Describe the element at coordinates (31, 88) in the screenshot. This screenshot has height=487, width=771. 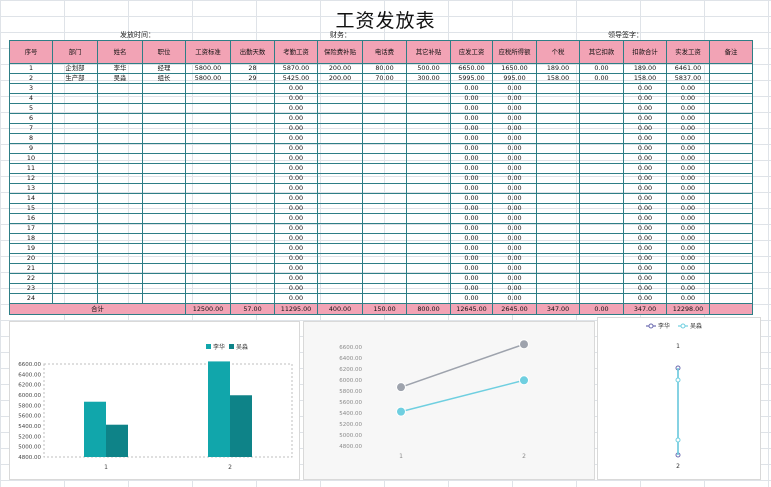
I see `table-cell: 3` at that location.